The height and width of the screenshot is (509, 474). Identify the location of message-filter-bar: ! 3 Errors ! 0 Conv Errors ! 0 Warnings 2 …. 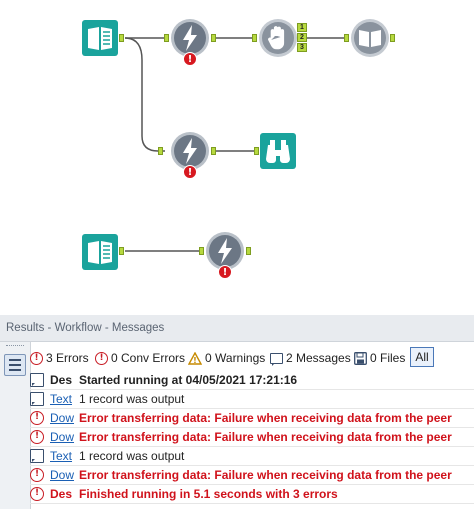
(252, 358).